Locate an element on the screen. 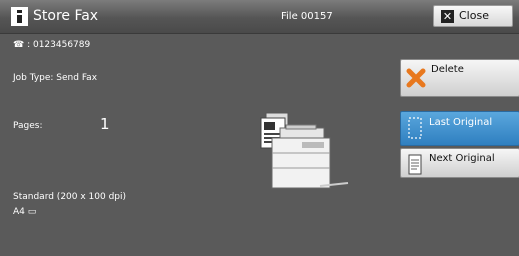 This screenshot has height=256, width=519. last-original-button: Last Original is located at coordinates (459, 128).